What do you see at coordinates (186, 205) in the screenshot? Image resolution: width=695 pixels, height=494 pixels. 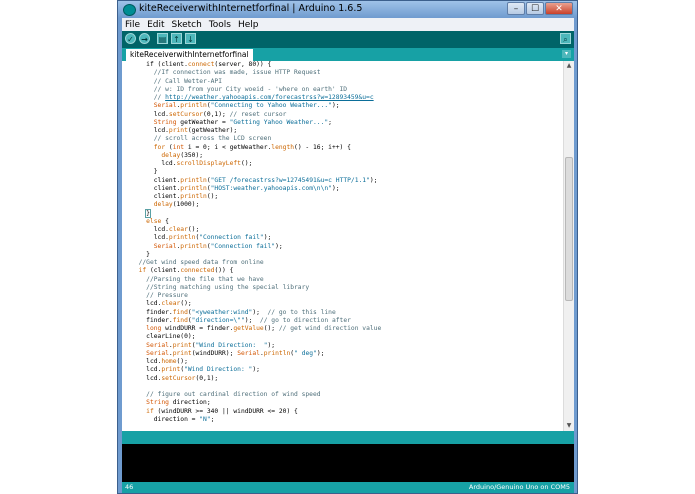 I see `code-token: (1000);` at bounding box center [186, 205].